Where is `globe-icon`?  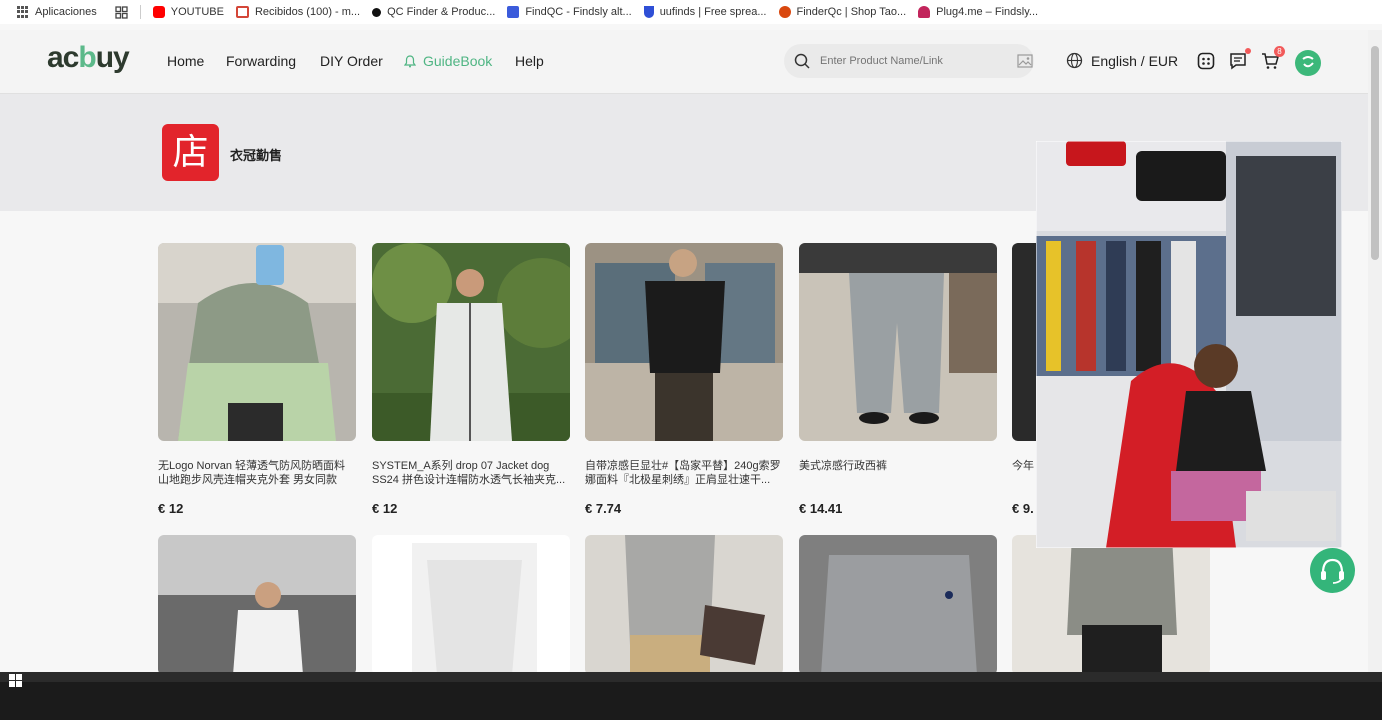 globe-icon is located at coordinates (1074, 60).